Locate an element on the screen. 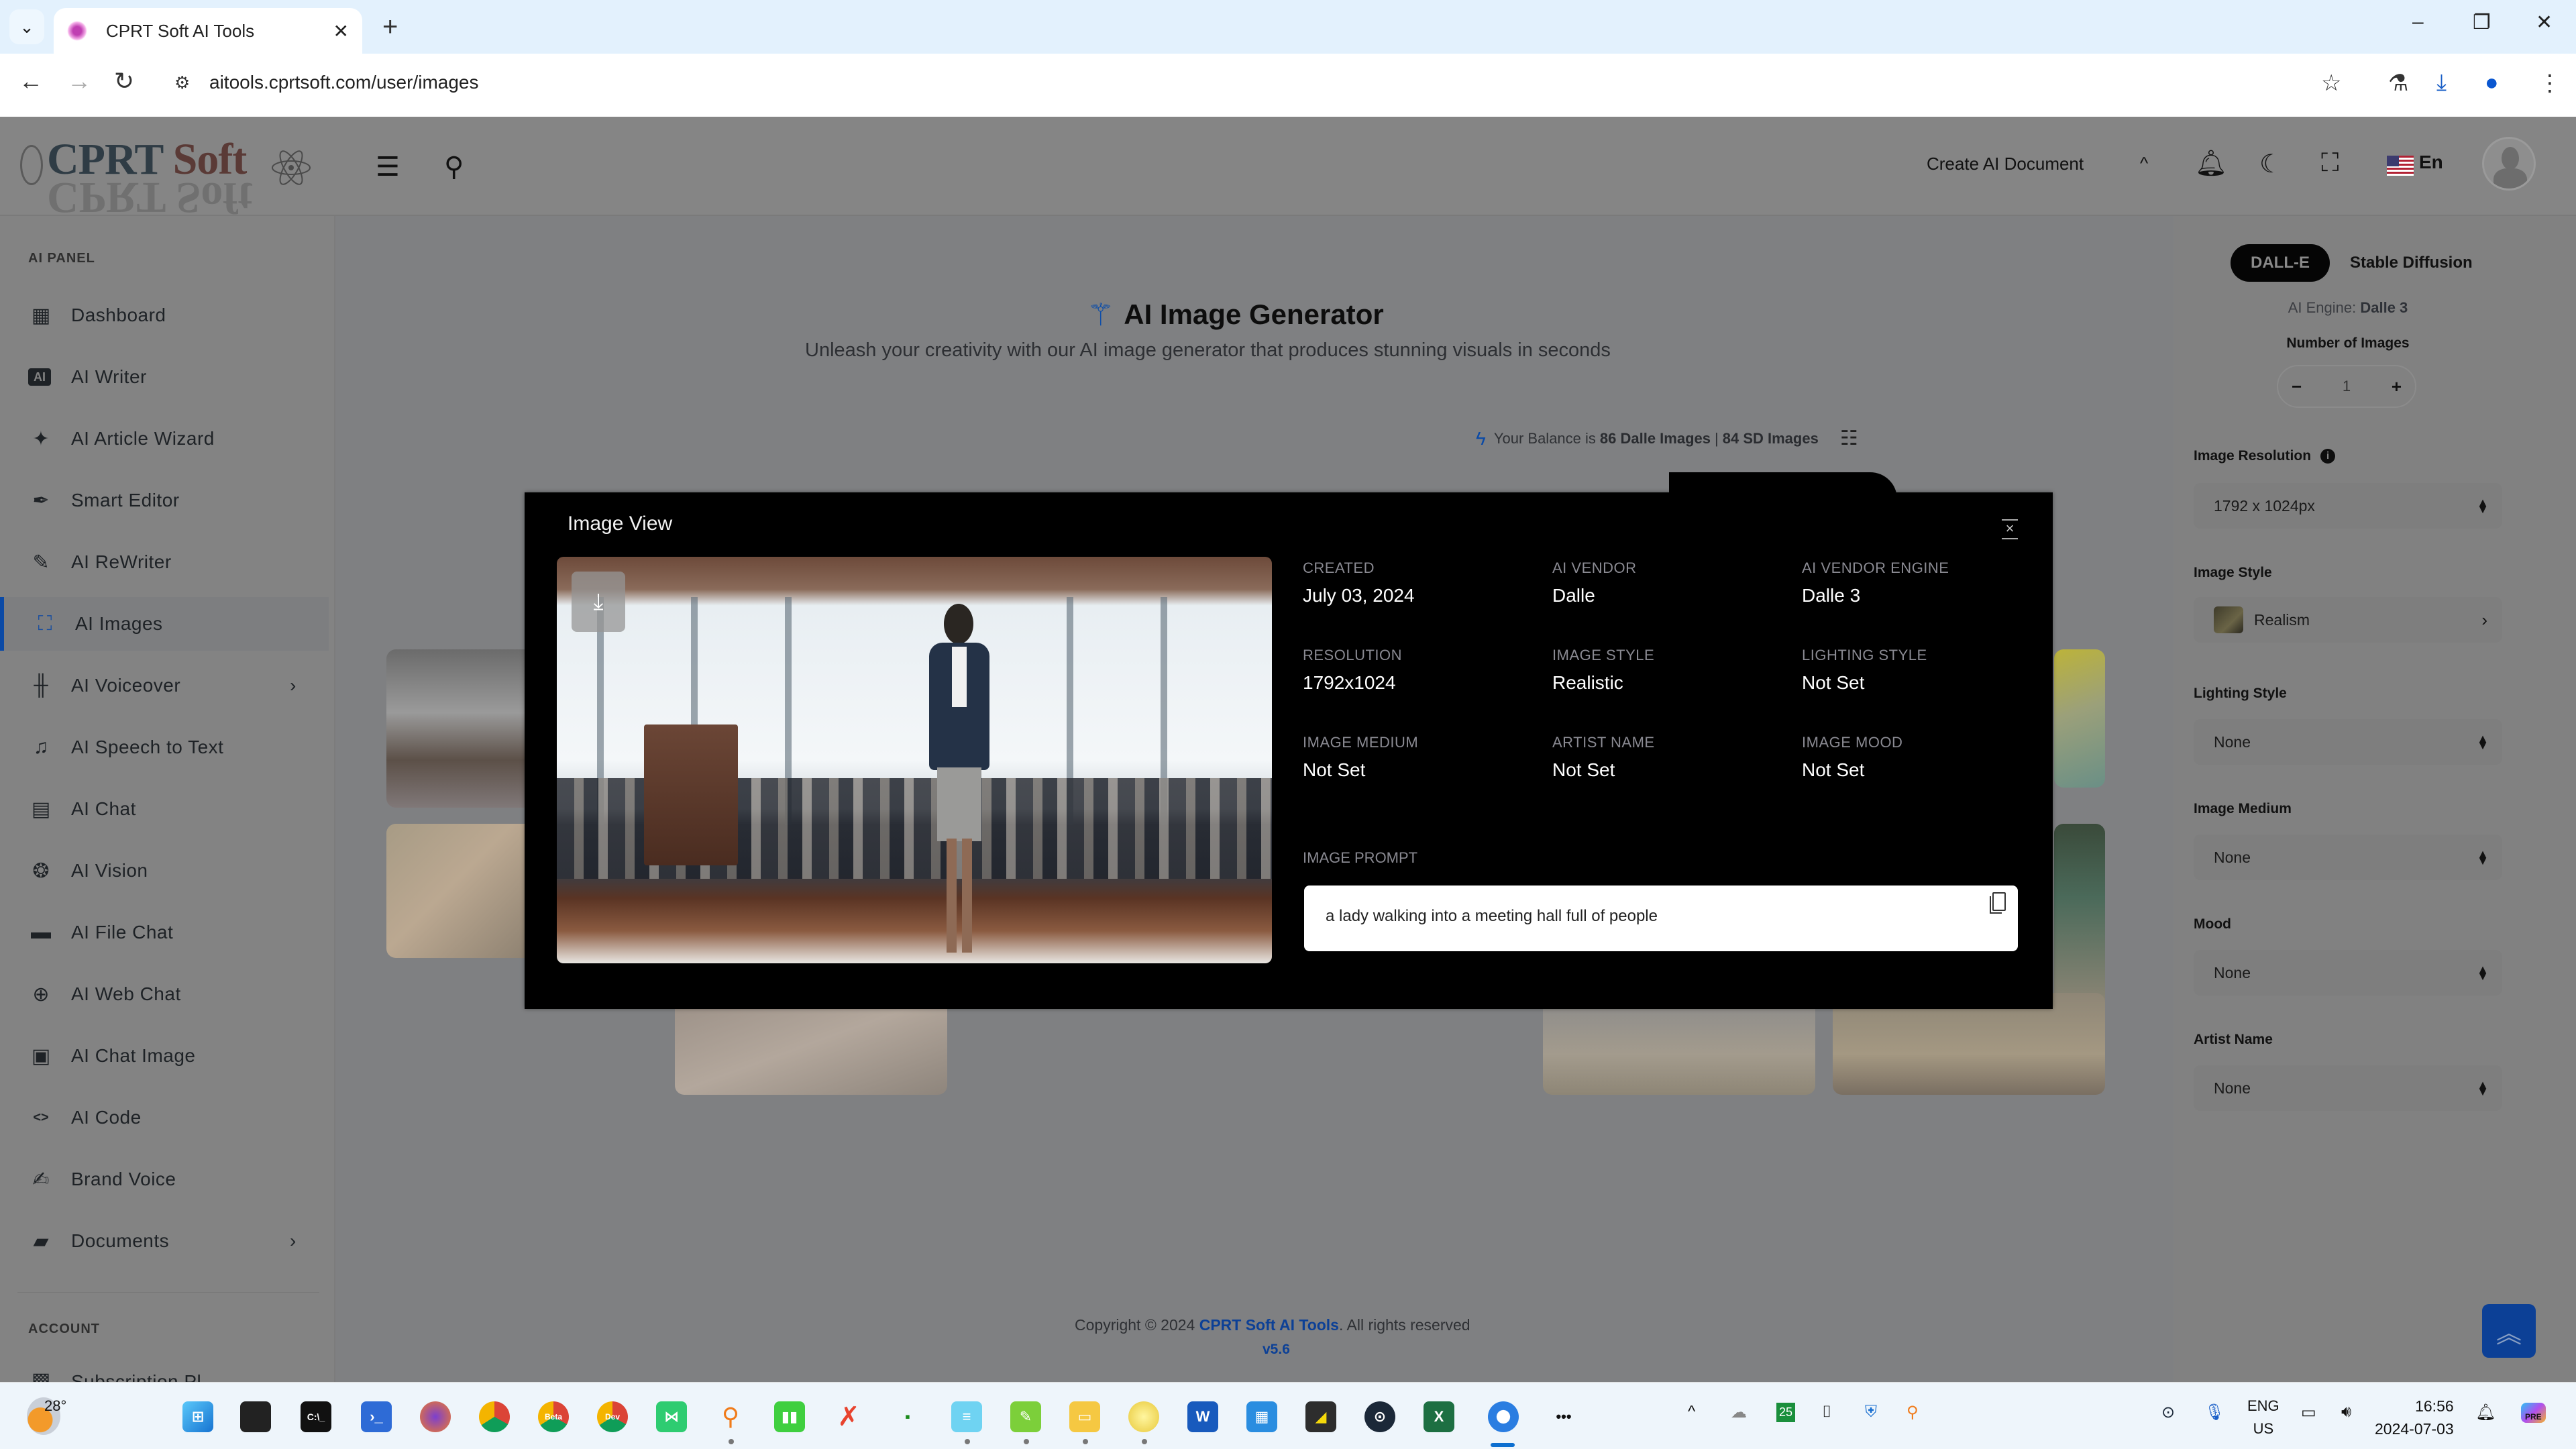 The height and width of the screenshot is (1449, 2576). bell-icon: 🔔︎ is located at coordinates (2211, 163).